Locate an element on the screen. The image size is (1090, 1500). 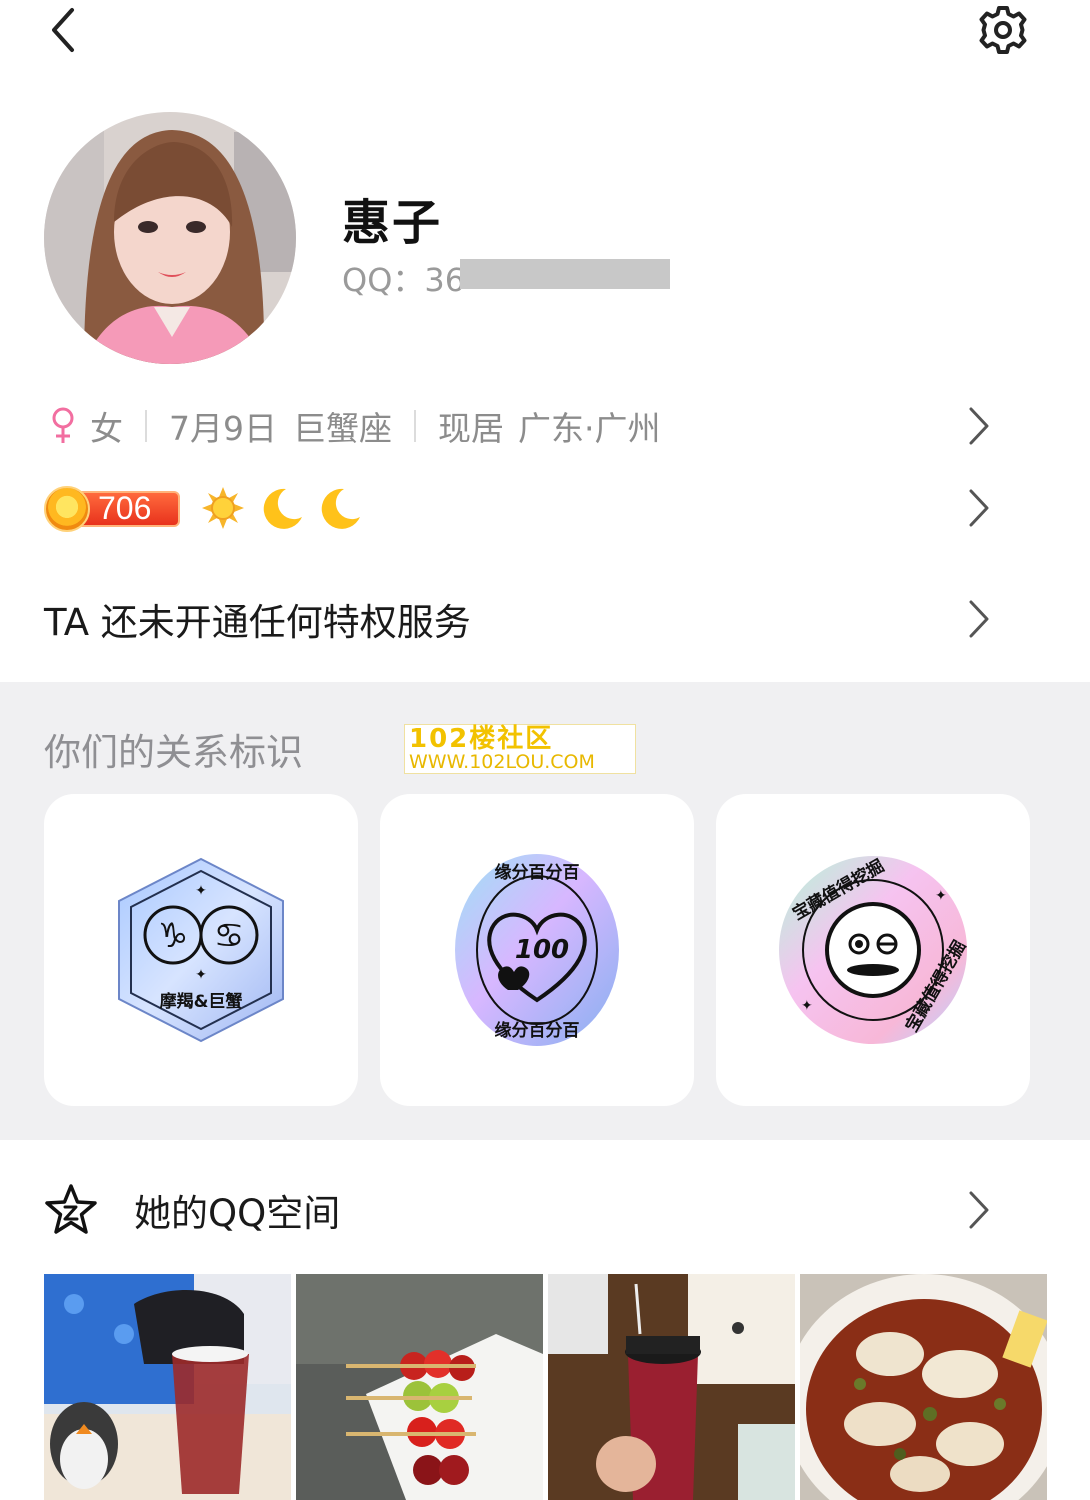
level-coin-icon is located at coordinates (67, 509).